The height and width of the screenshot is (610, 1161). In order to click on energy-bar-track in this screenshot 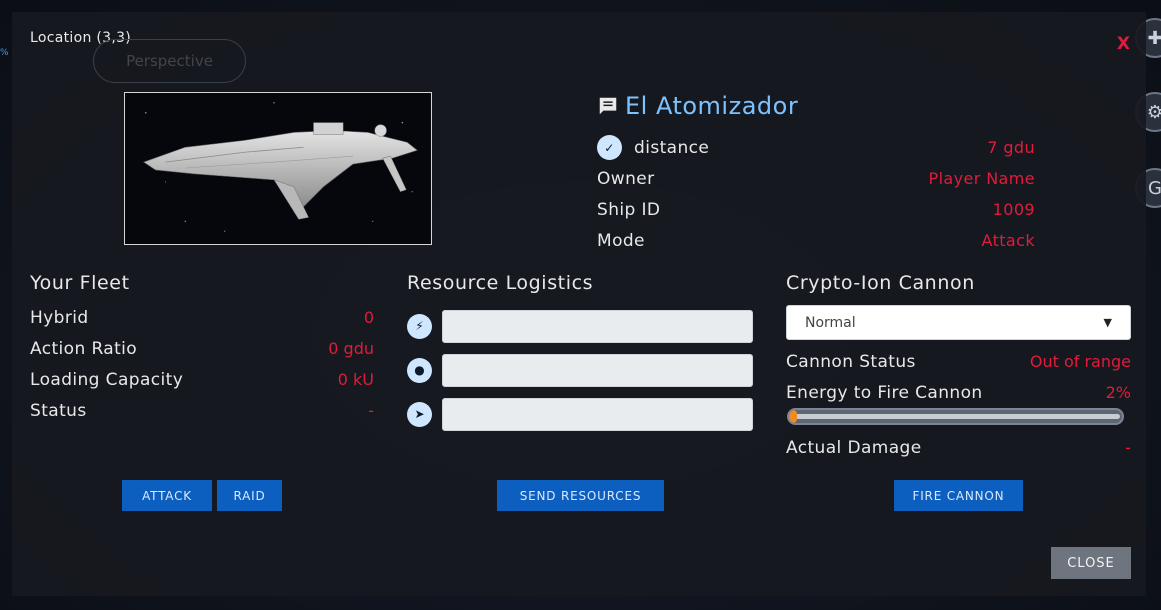, I will do `click(955, 416)`.